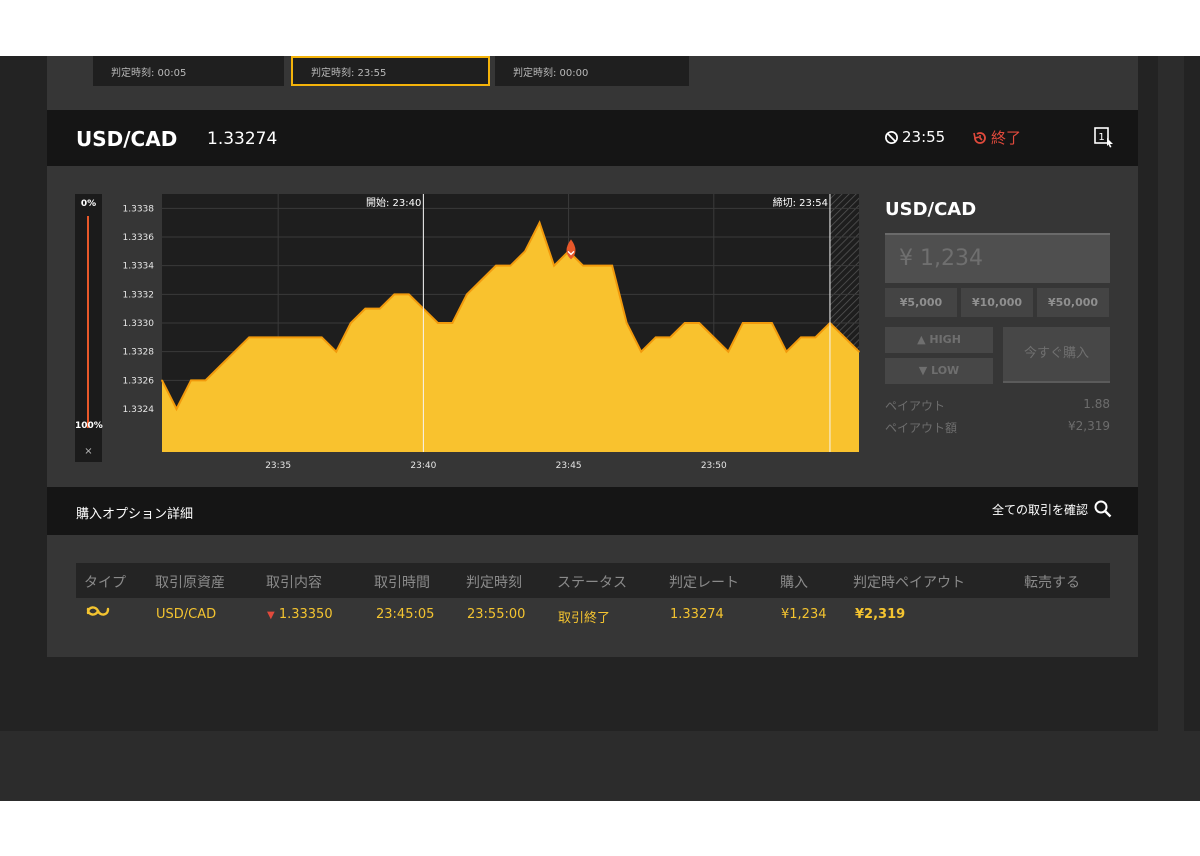  What do you see at coordinates (139, 353) in the screenshot?
I see `y-tick-label: 1.3328` at bounding box center [139, 353].